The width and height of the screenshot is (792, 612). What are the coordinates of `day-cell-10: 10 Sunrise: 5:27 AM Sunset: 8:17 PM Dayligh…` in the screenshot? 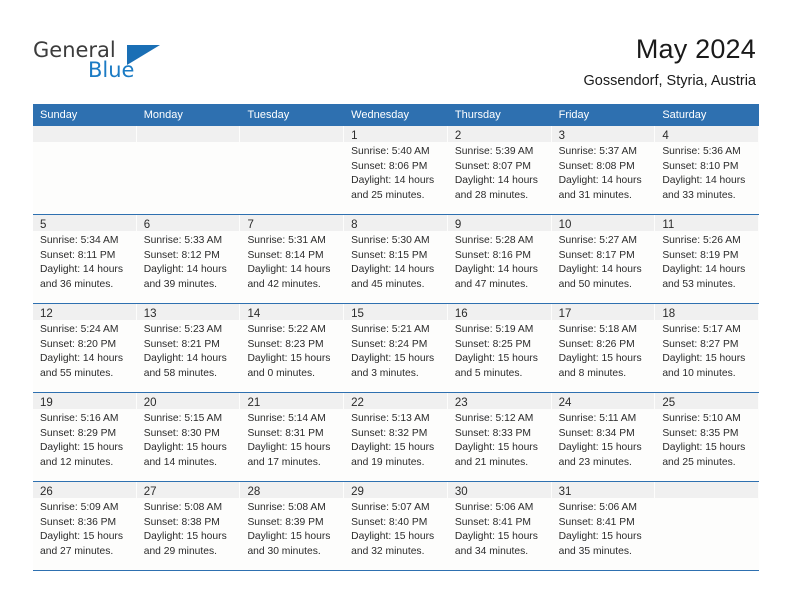 It's located at (603, 259).